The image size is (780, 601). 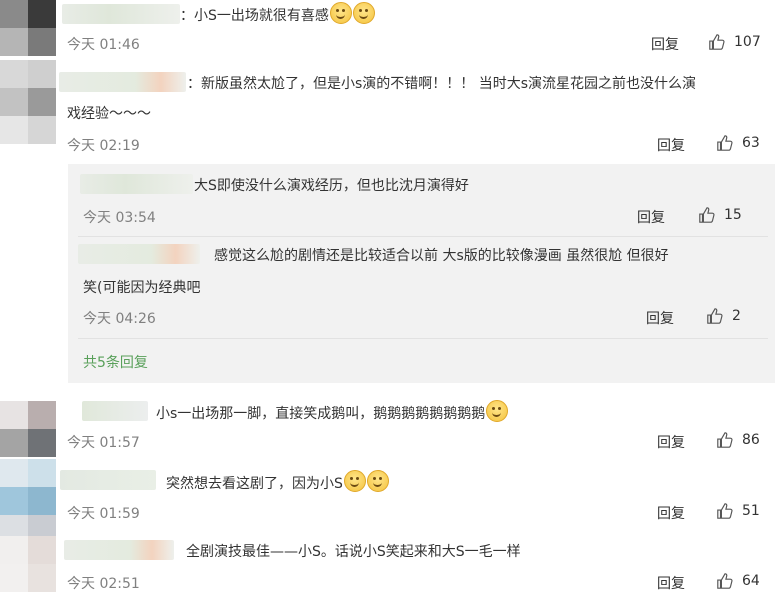 I want to click on like-button: 51, so click(x=738, y=511).